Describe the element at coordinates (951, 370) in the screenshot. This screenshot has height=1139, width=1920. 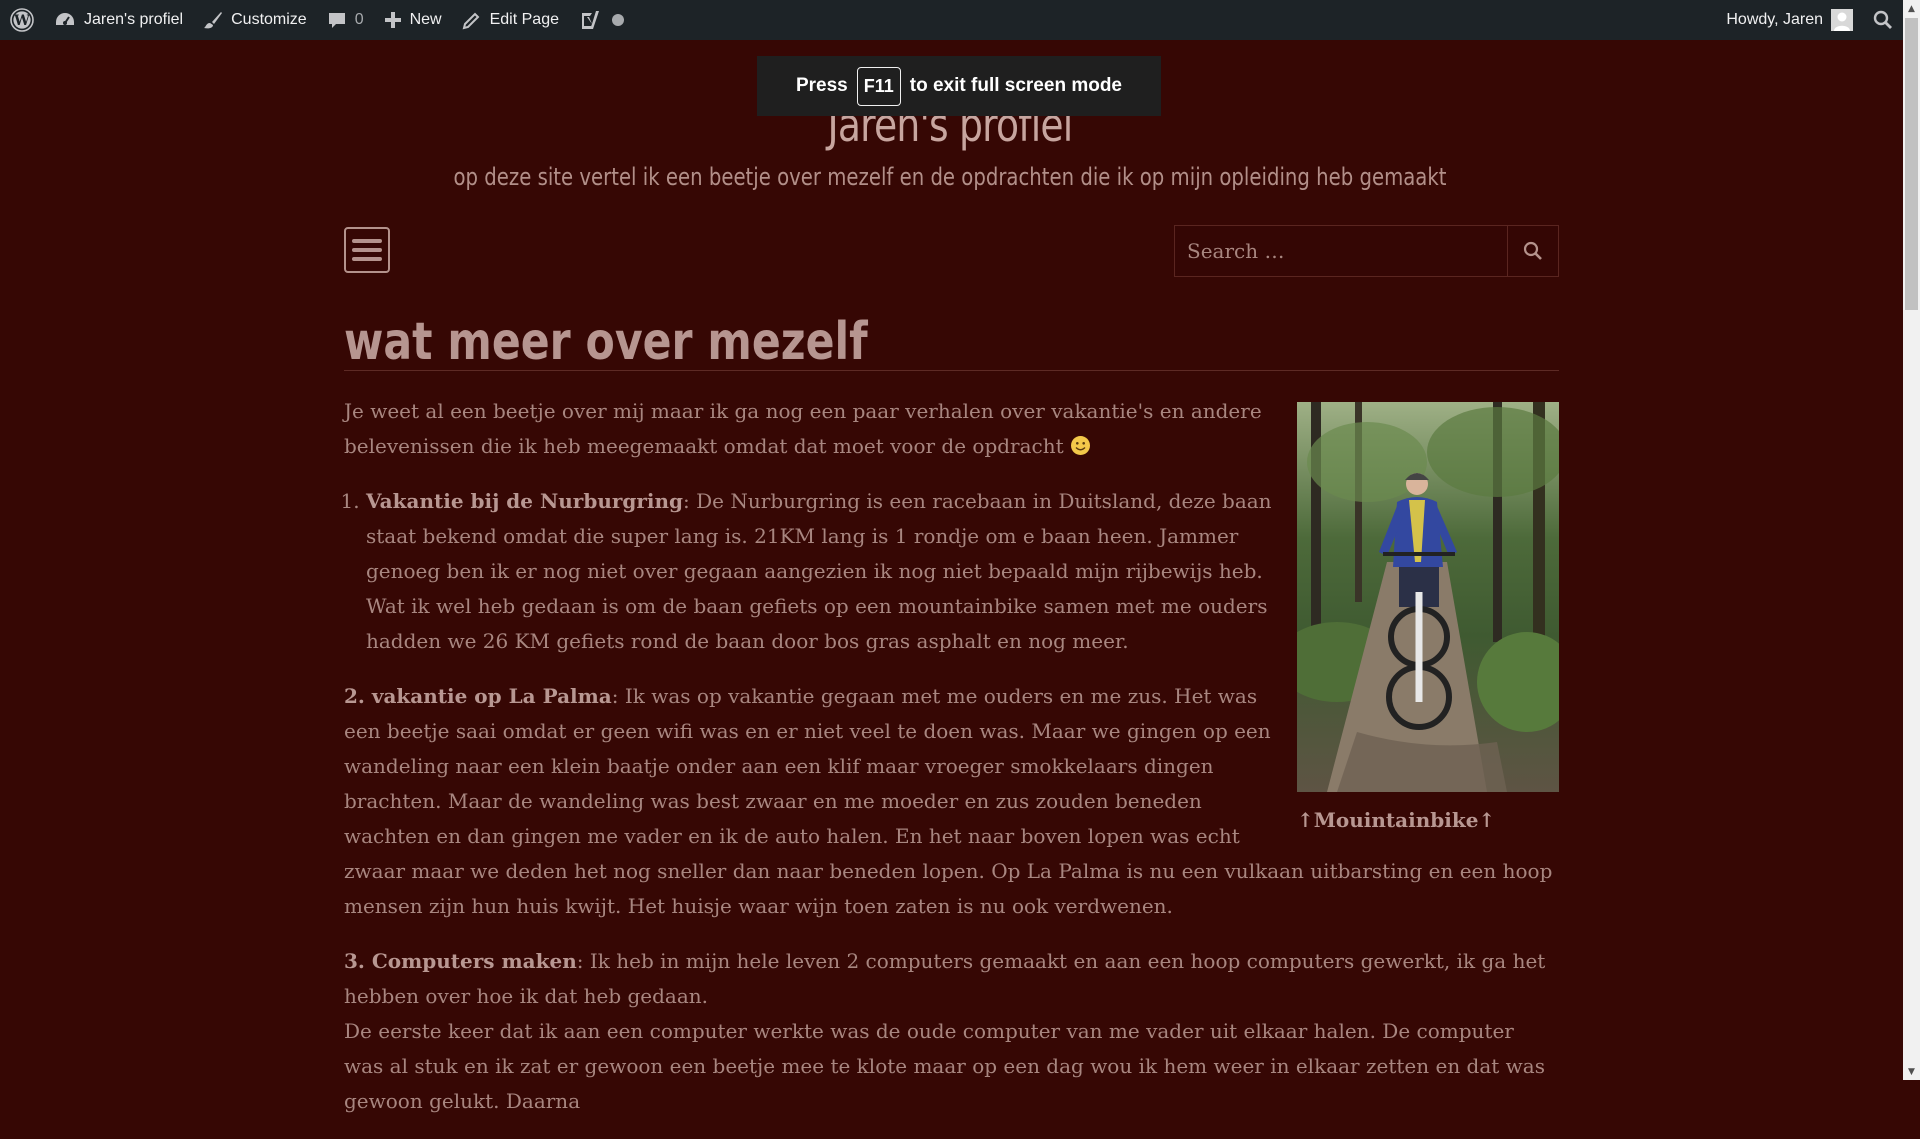
I see `title-divider` at that location.